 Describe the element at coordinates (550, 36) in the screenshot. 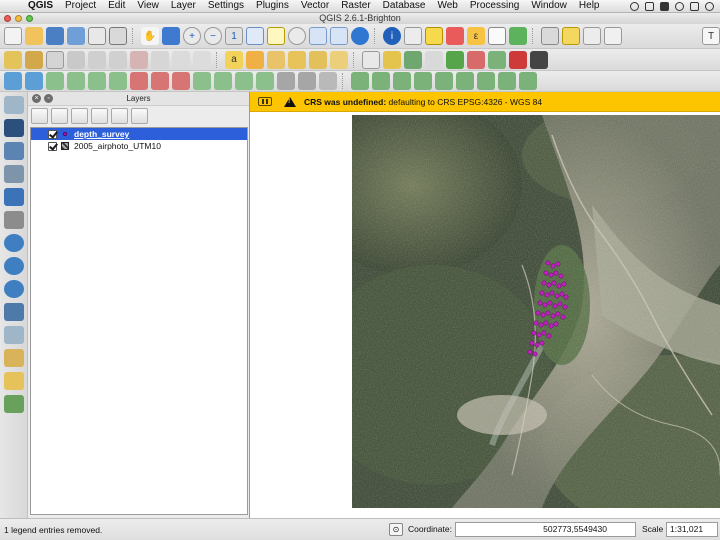

I see `measure-line-icon` at that location.